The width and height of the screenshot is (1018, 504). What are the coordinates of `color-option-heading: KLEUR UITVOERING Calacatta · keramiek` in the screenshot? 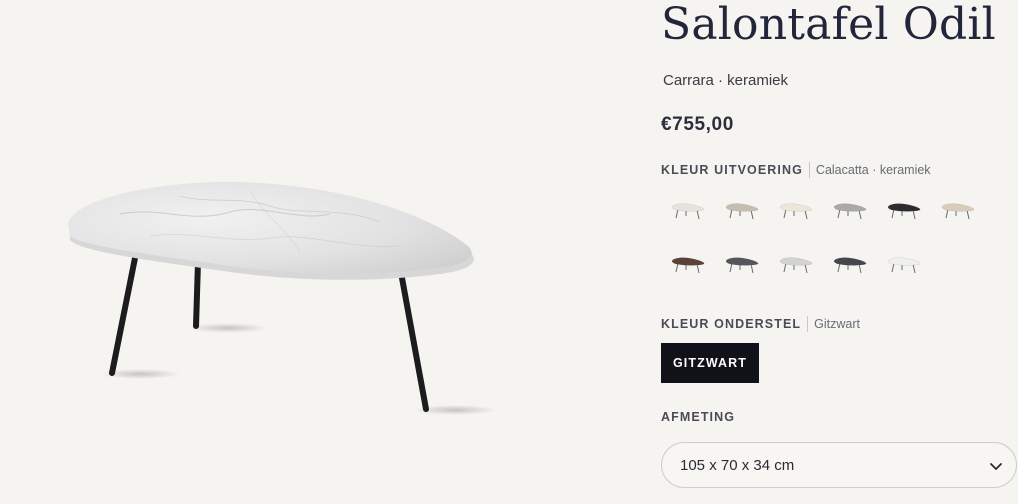 It's located at (796, 170).